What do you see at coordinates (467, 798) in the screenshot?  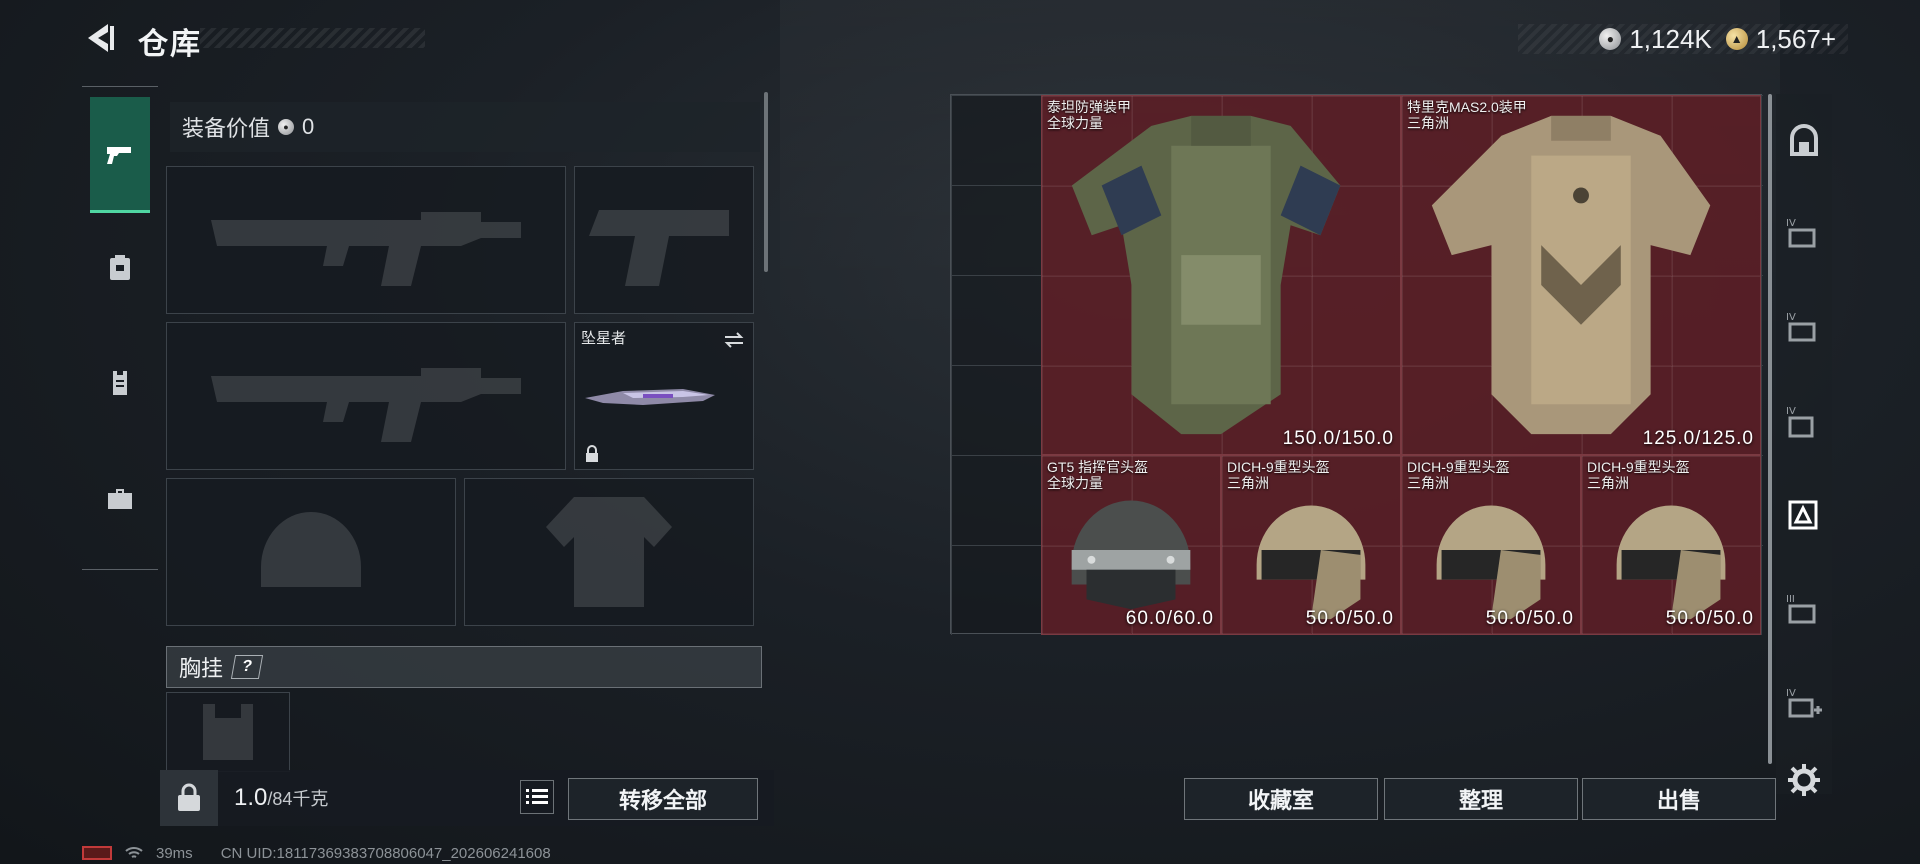 I see `weight-bar: 1.0/84千克 转移全部` at bounding box center [467, 798].